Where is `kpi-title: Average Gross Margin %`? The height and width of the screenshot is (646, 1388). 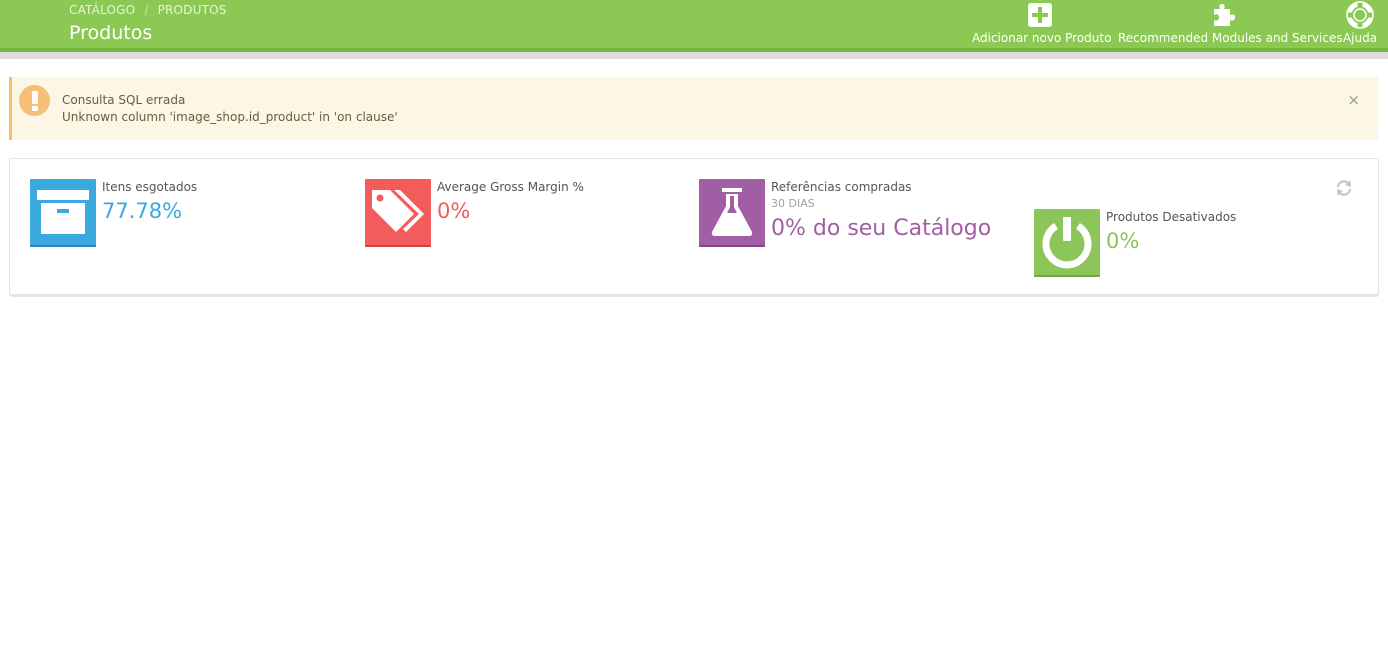 kpi-title: Average Gross Margin % is located at coordinates (510, 187).